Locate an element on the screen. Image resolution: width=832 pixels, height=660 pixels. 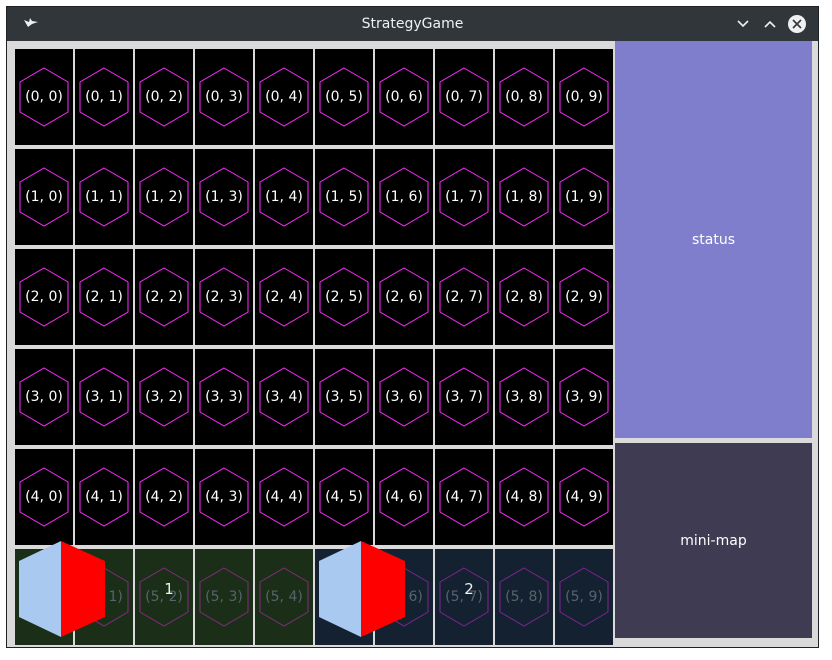
hex-tile: (4, 7) is located at coordinates (464, 497).